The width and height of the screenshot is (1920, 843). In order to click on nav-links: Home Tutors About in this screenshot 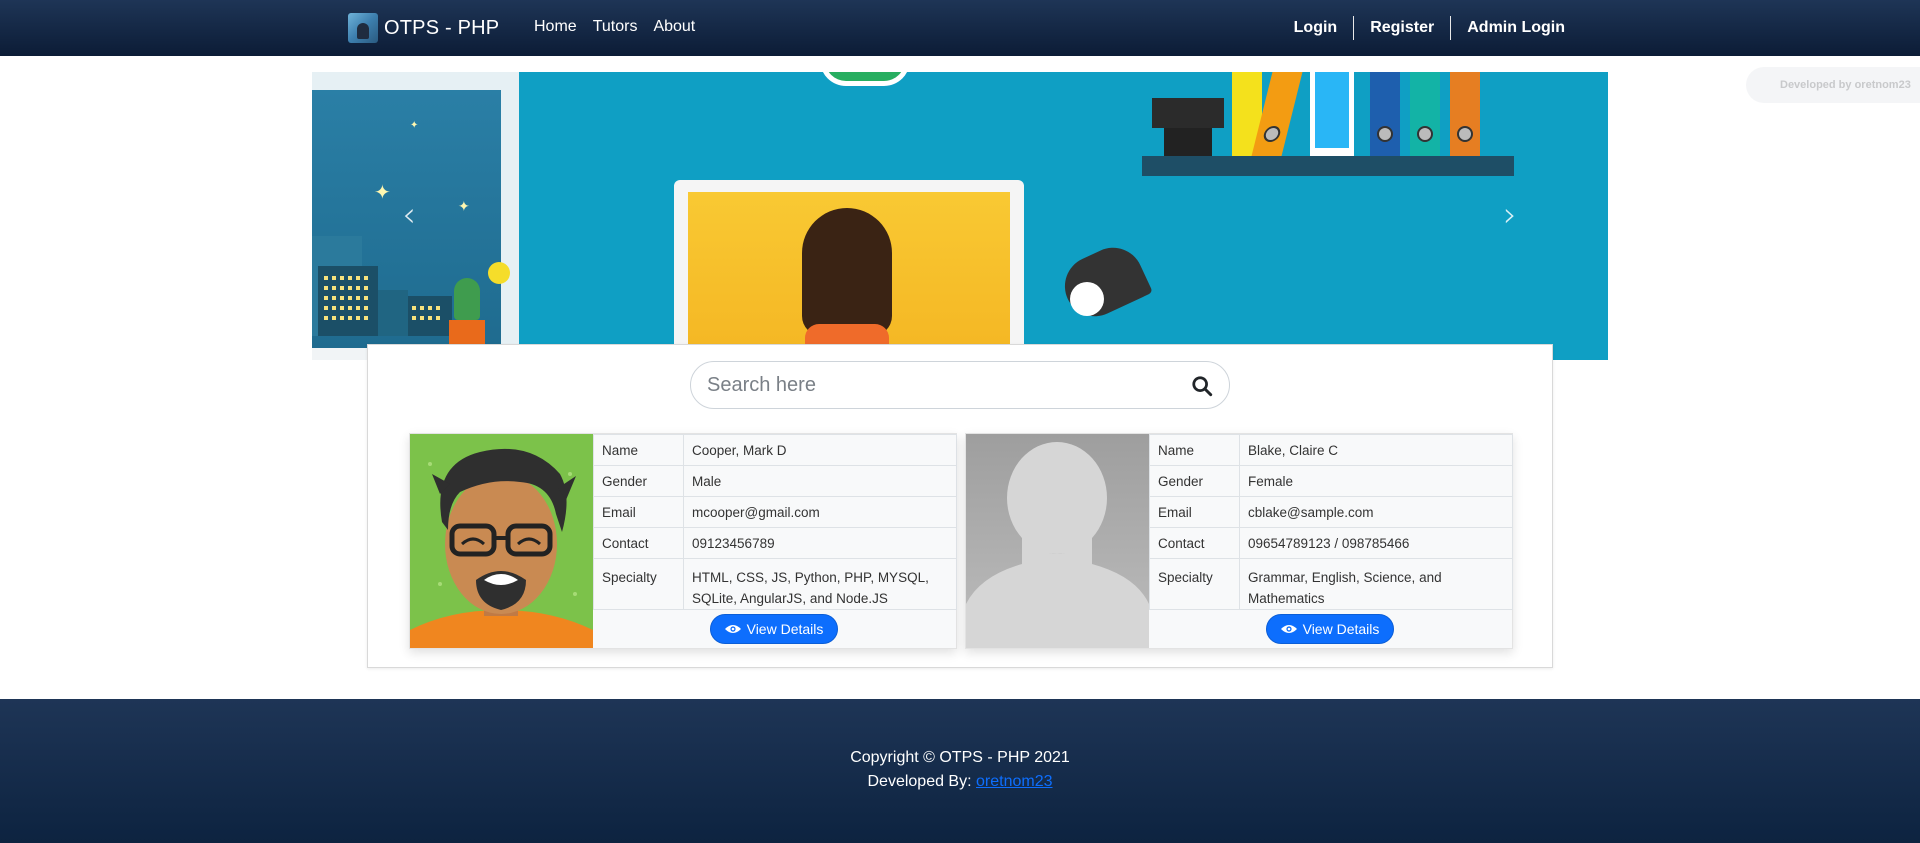, I will do `click(614, 27)`.